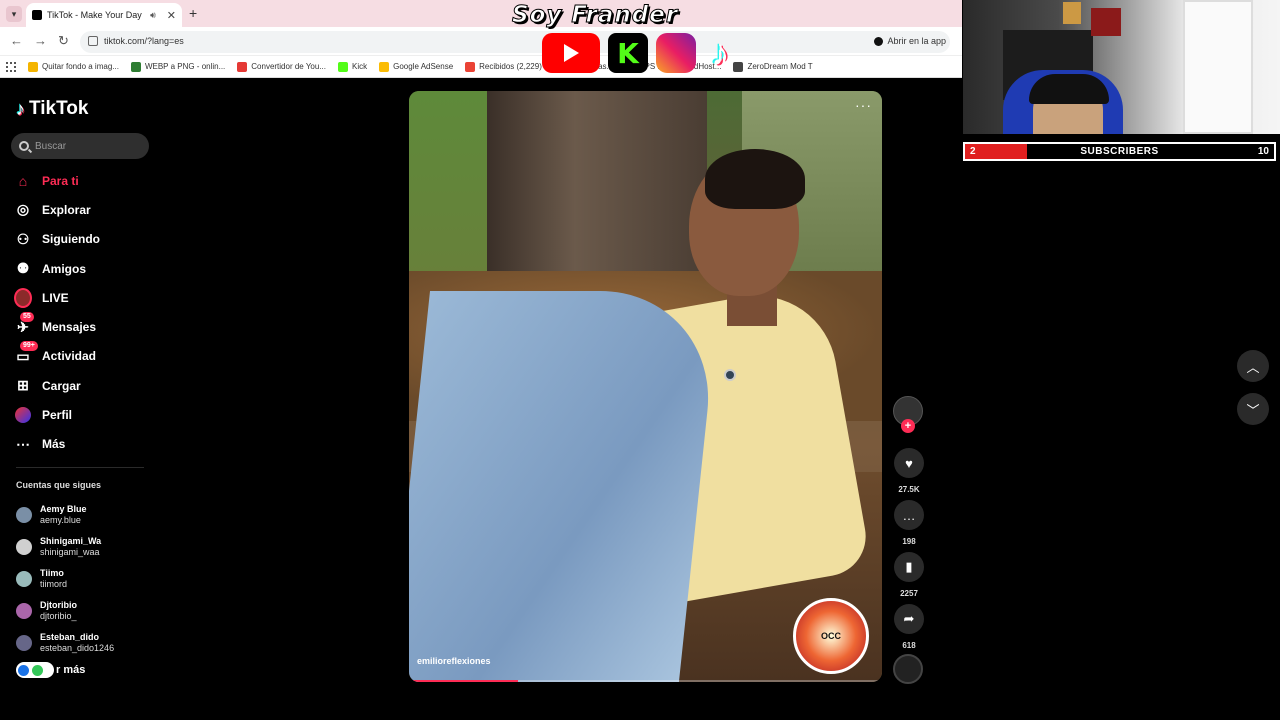  I want to click on forward-icon: →, so click(40, 40).